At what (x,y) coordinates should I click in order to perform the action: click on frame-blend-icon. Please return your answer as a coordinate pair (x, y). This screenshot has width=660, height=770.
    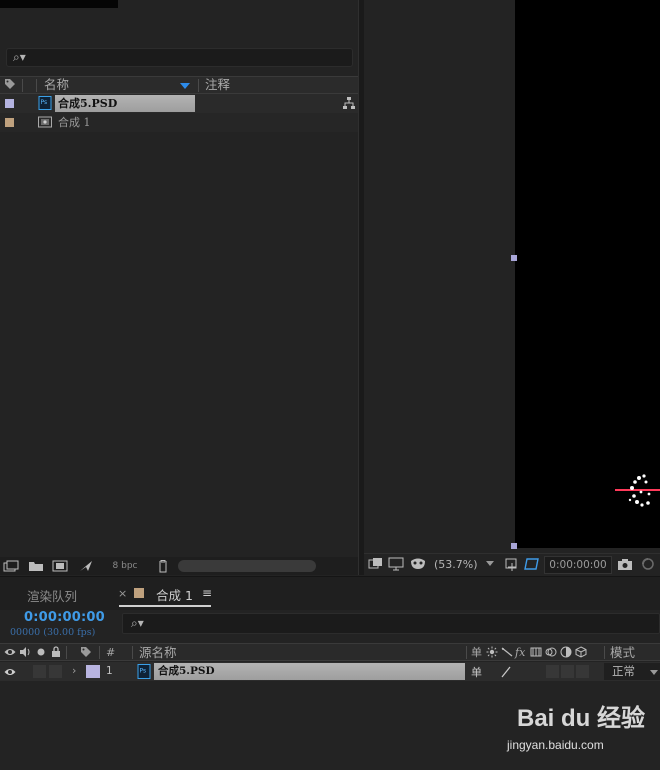
    Looking at the image, I should click on (536, 652).